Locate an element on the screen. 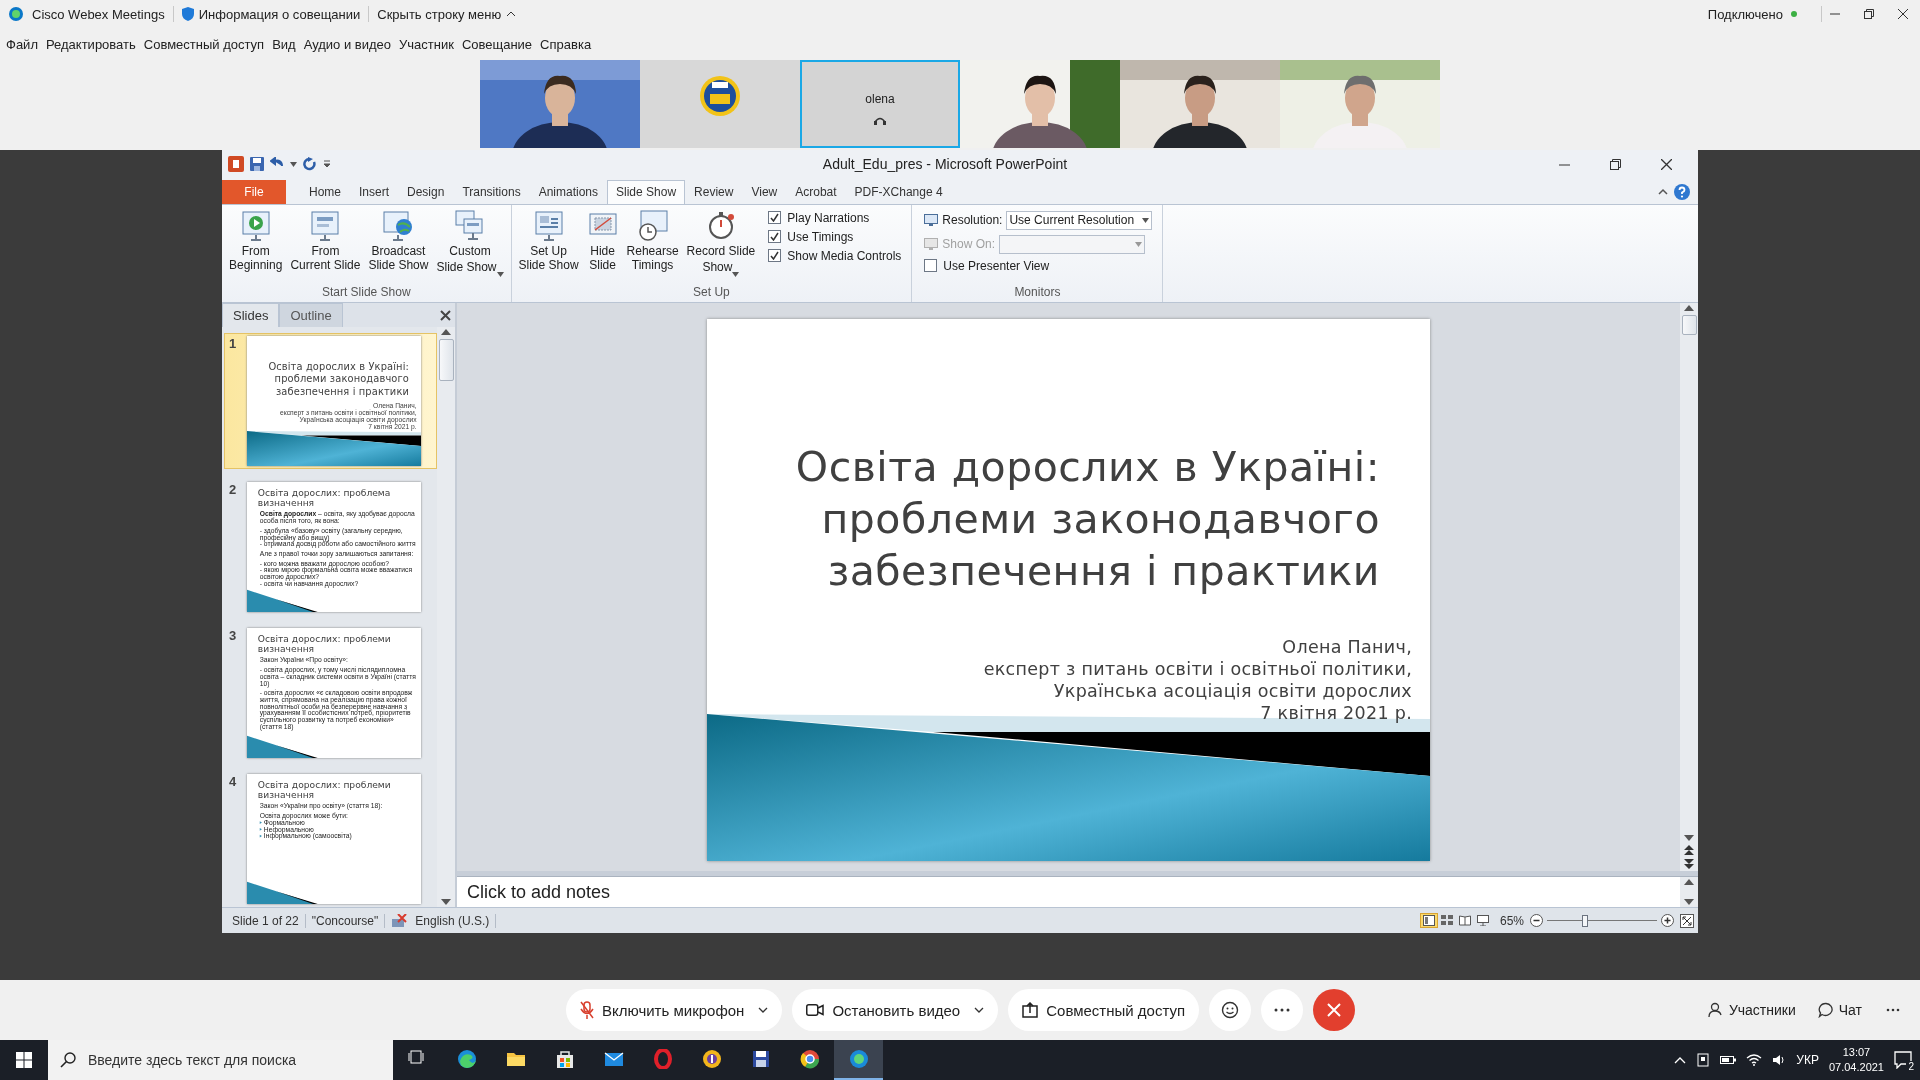  customize-icon is located at coordinates (327, 164).